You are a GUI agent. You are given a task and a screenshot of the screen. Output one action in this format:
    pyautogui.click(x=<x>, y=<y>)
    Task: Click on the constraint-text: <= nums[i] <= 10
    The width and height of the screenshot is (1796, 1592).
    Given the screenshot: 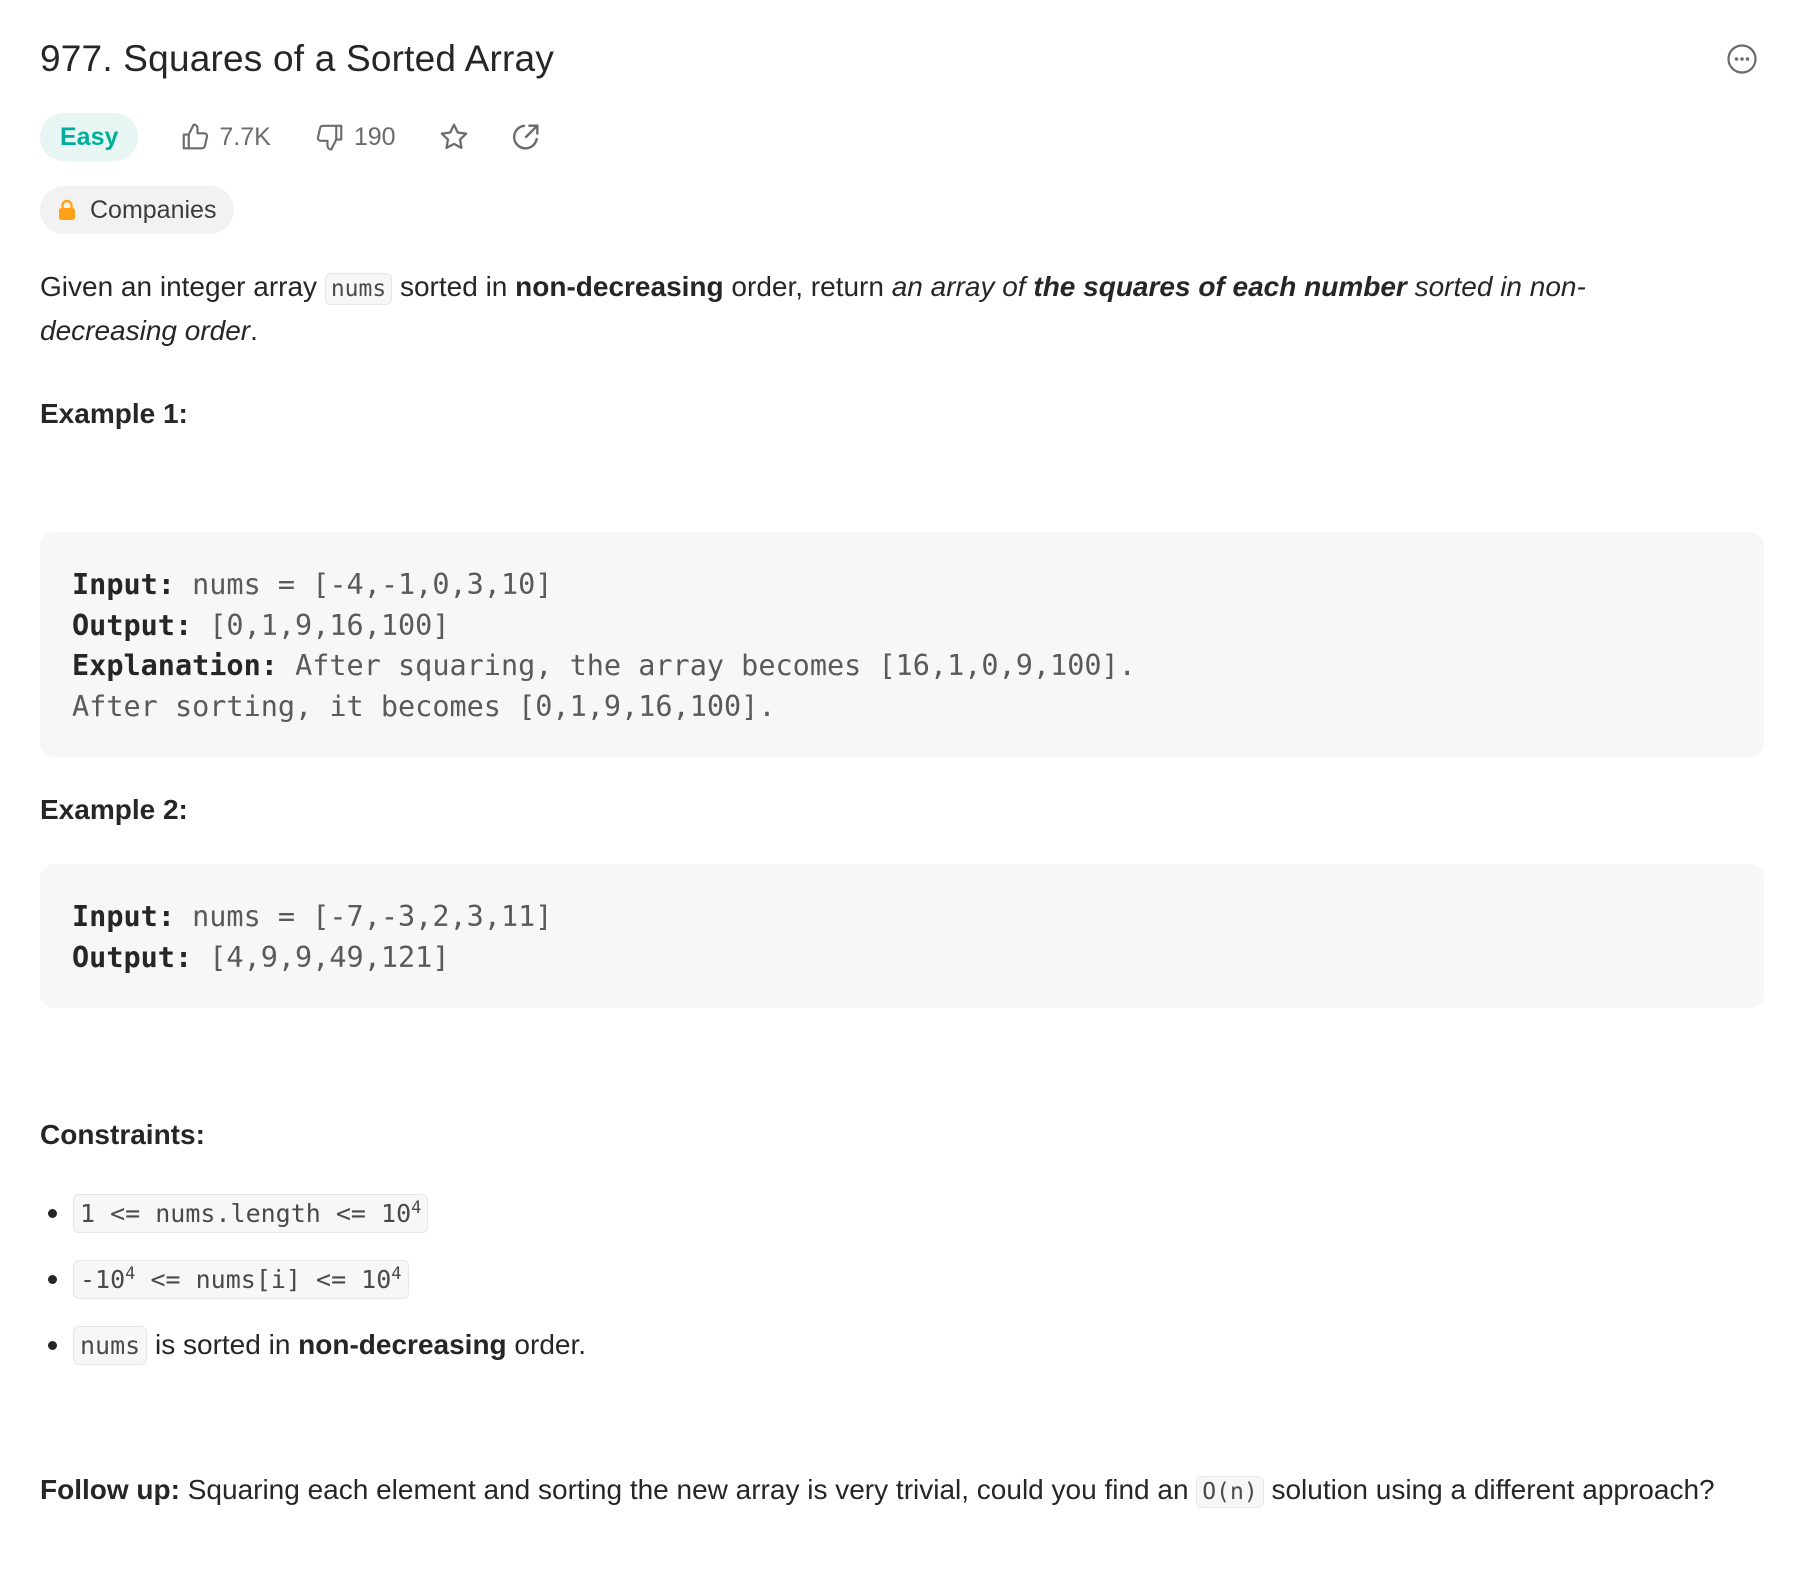 What is the action you would take?
    pyautogui.click(x=263, y=1279)
    